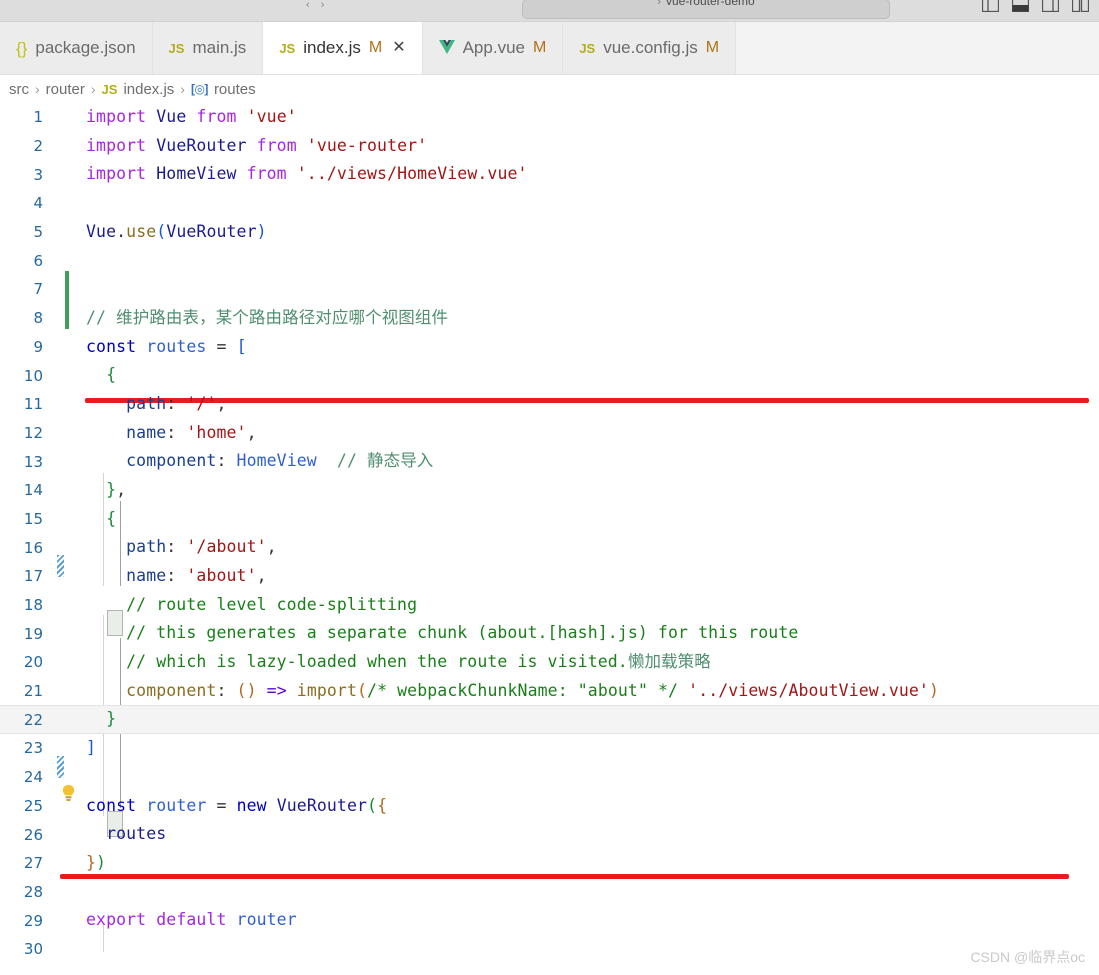  Describe the element at coordinates (19, 89) in the screenshot. I see `breadcrumb-item-src: src` at that location.